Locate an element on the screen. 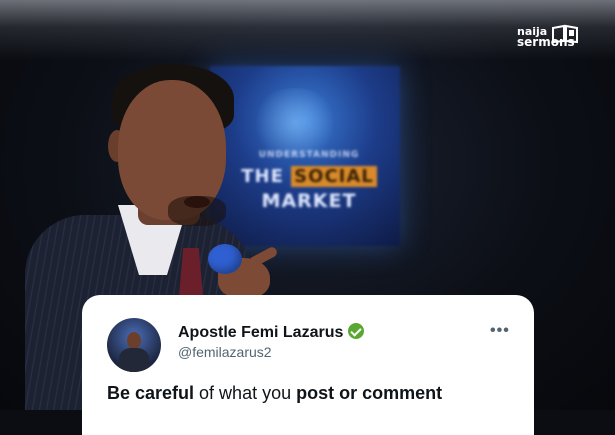 This screenshot has height=435, width=615. post-text: Be careful of what you post or comment is located at coordinates (275, 393).